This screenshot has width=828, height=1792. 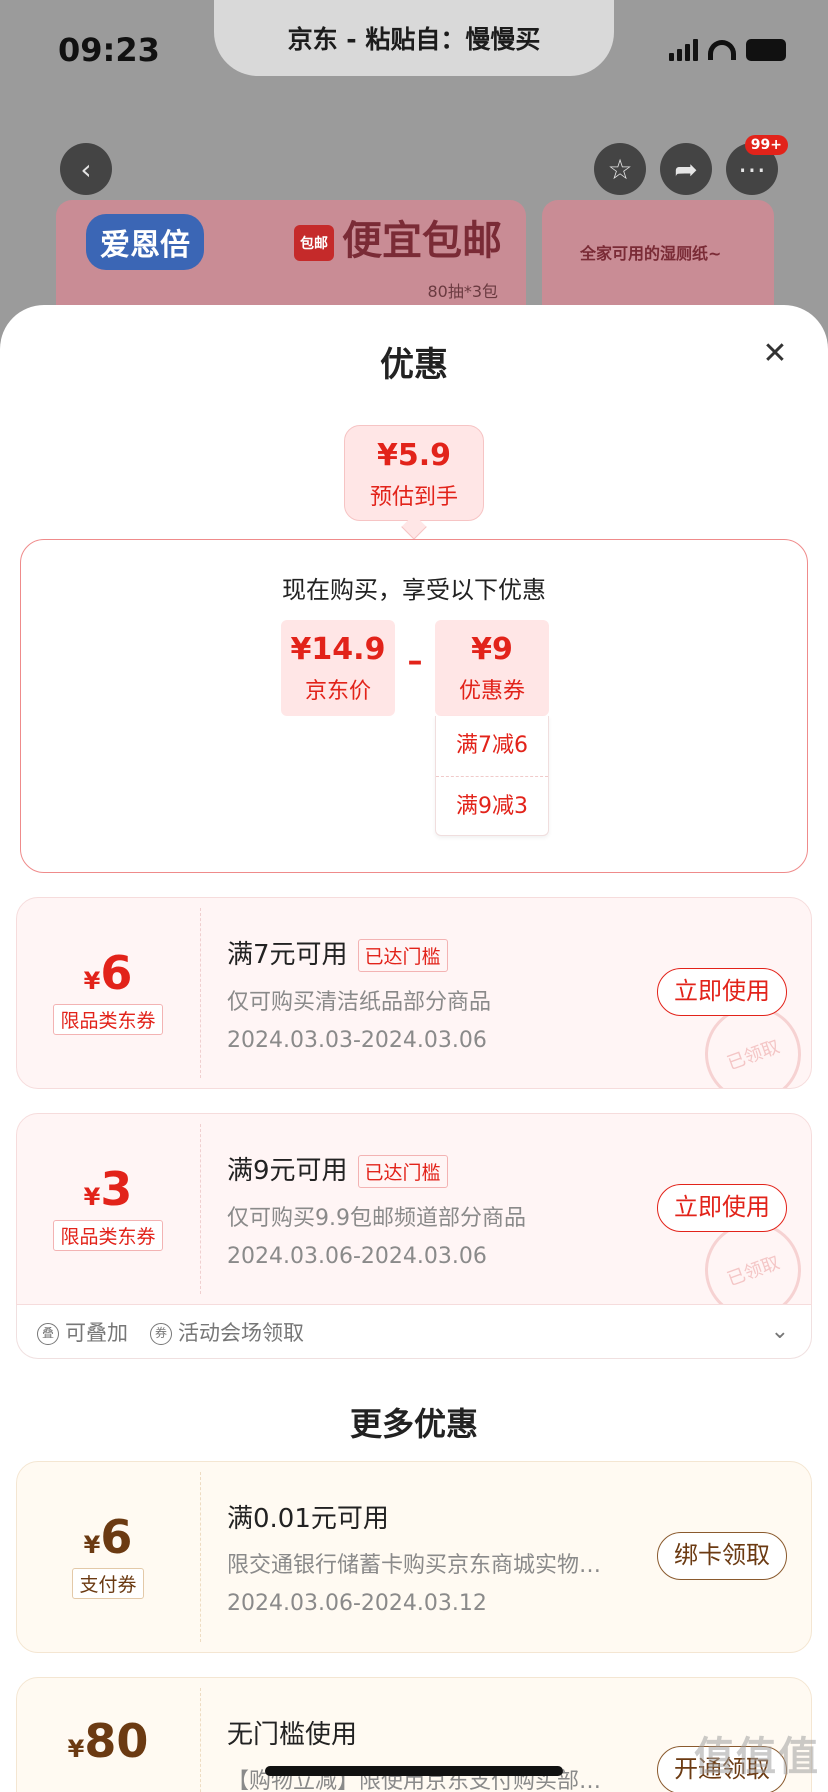 What do you see at coordinates (116, 1741) in the screenshot?
I see `coupon-amount: 80` at bounding box center [116, 1741].